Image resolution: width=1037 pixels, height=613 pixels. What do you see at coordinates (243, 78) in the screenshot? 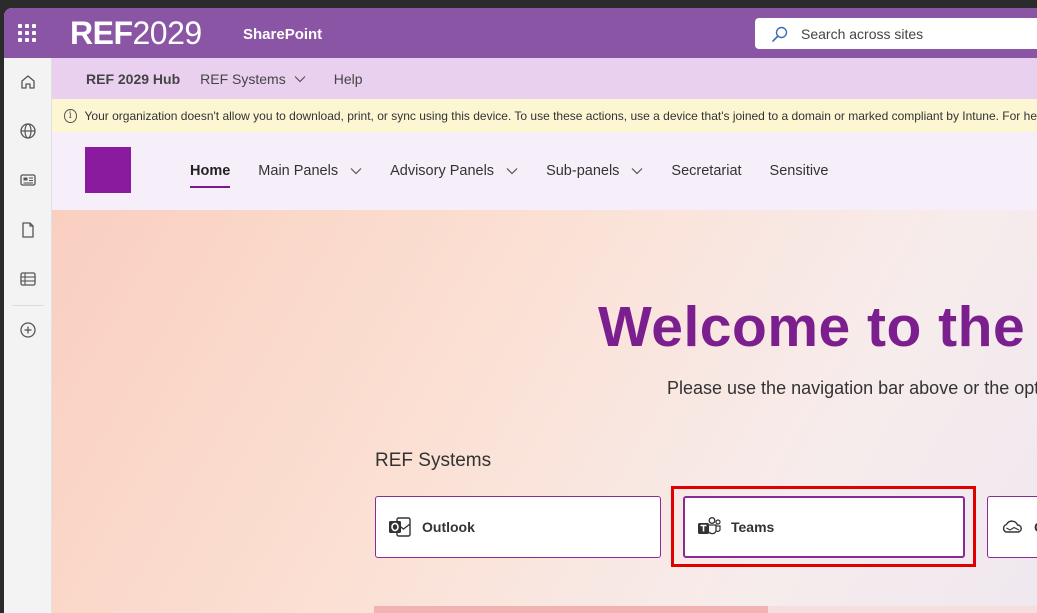
I see `hub-nav-ref-systems-label: REF Systems` at bounding box center [243, 78].